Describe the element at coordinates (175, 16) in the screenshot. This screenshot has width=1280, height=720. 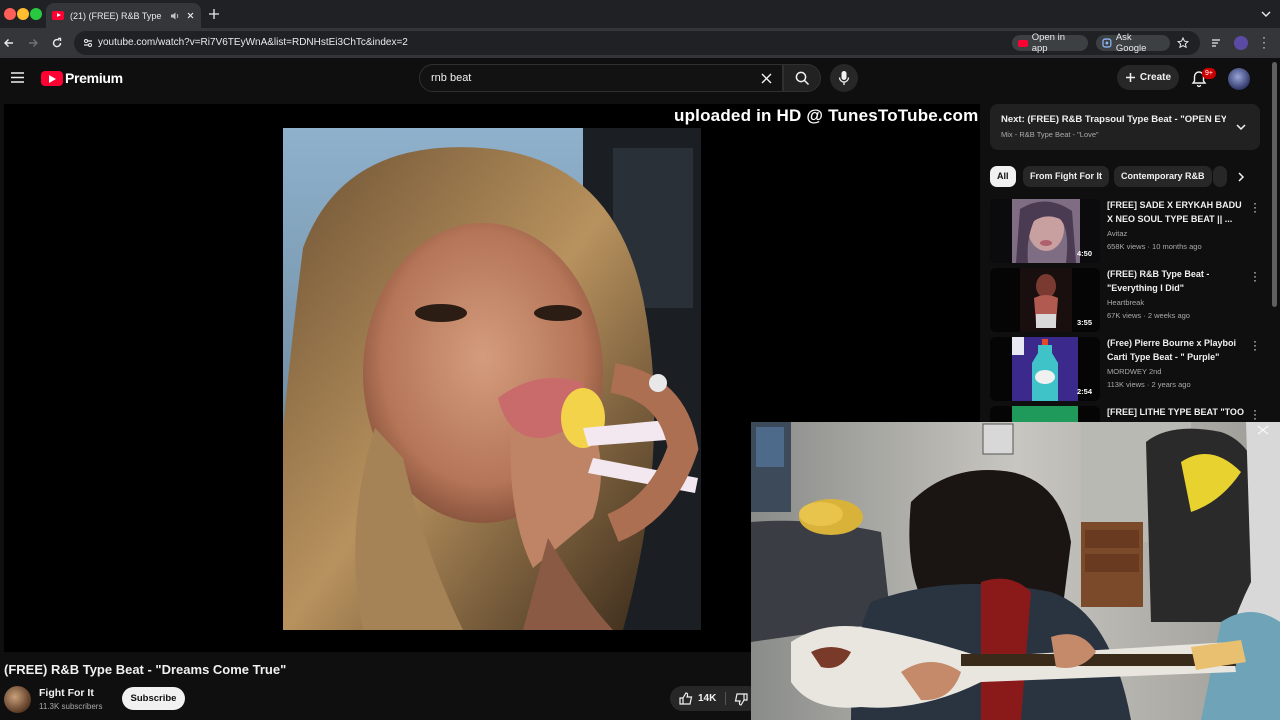
I see `speaker-icon` at that location.